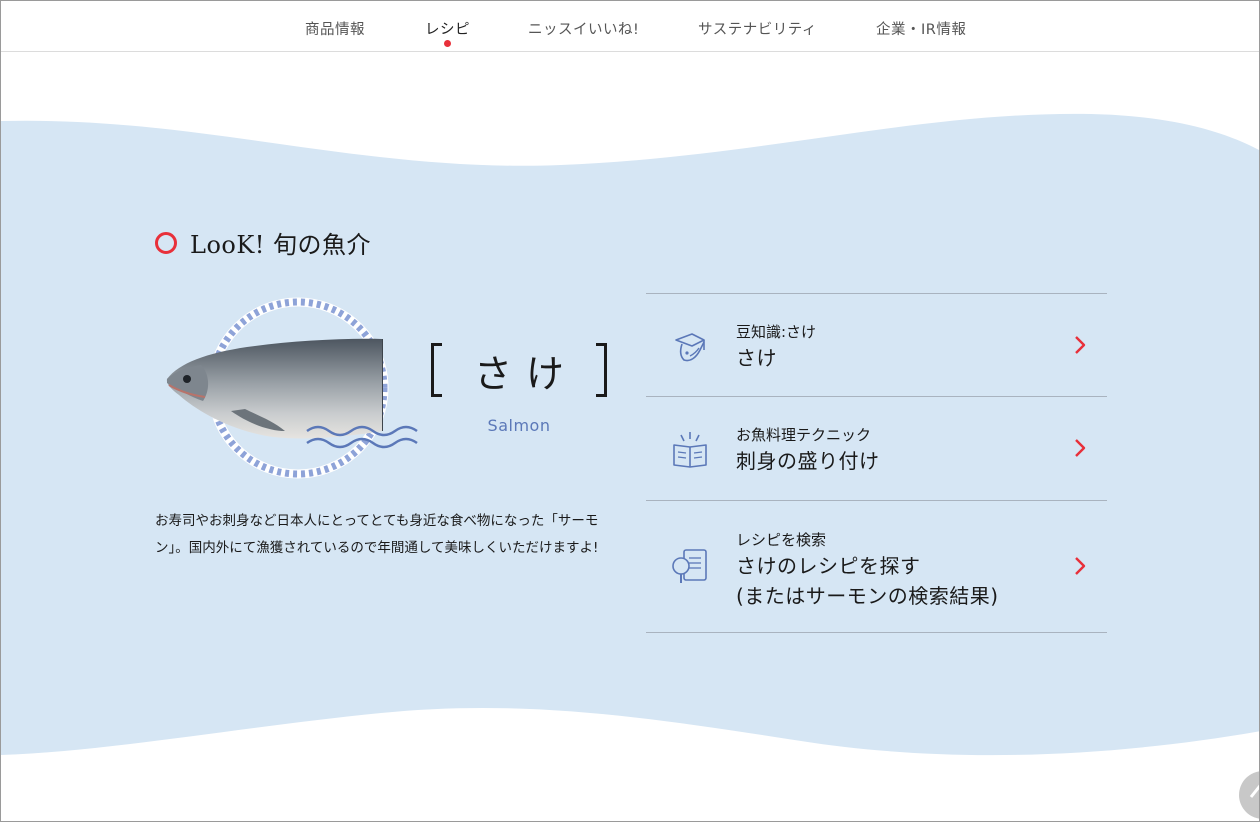 The width and height of the screenshot is (1260, 822). I want to click on red-ring-icon, so click(166, 242).